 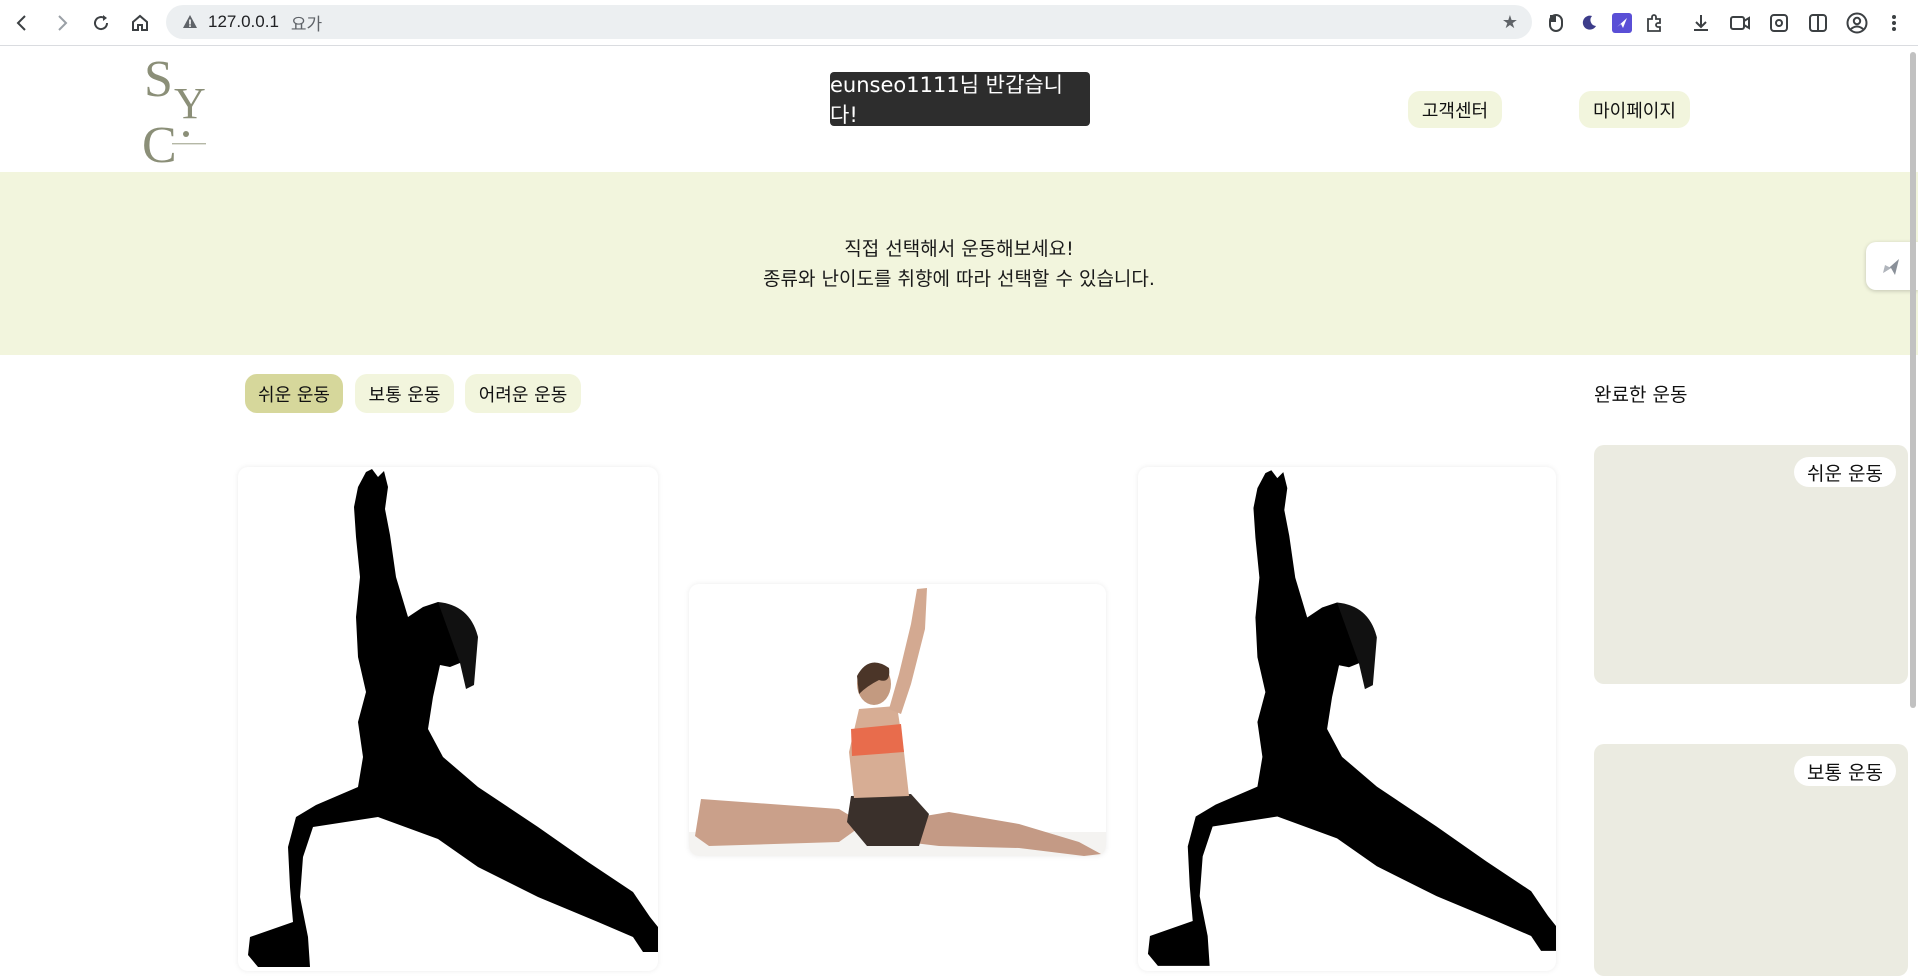 What do you see at coordinates (959, 278) in the screenshot?
I see `banner-line-2: 종류와 난이도를 취향에 따라 선택할 수 있습니다.` at bounding box center [959, 278].